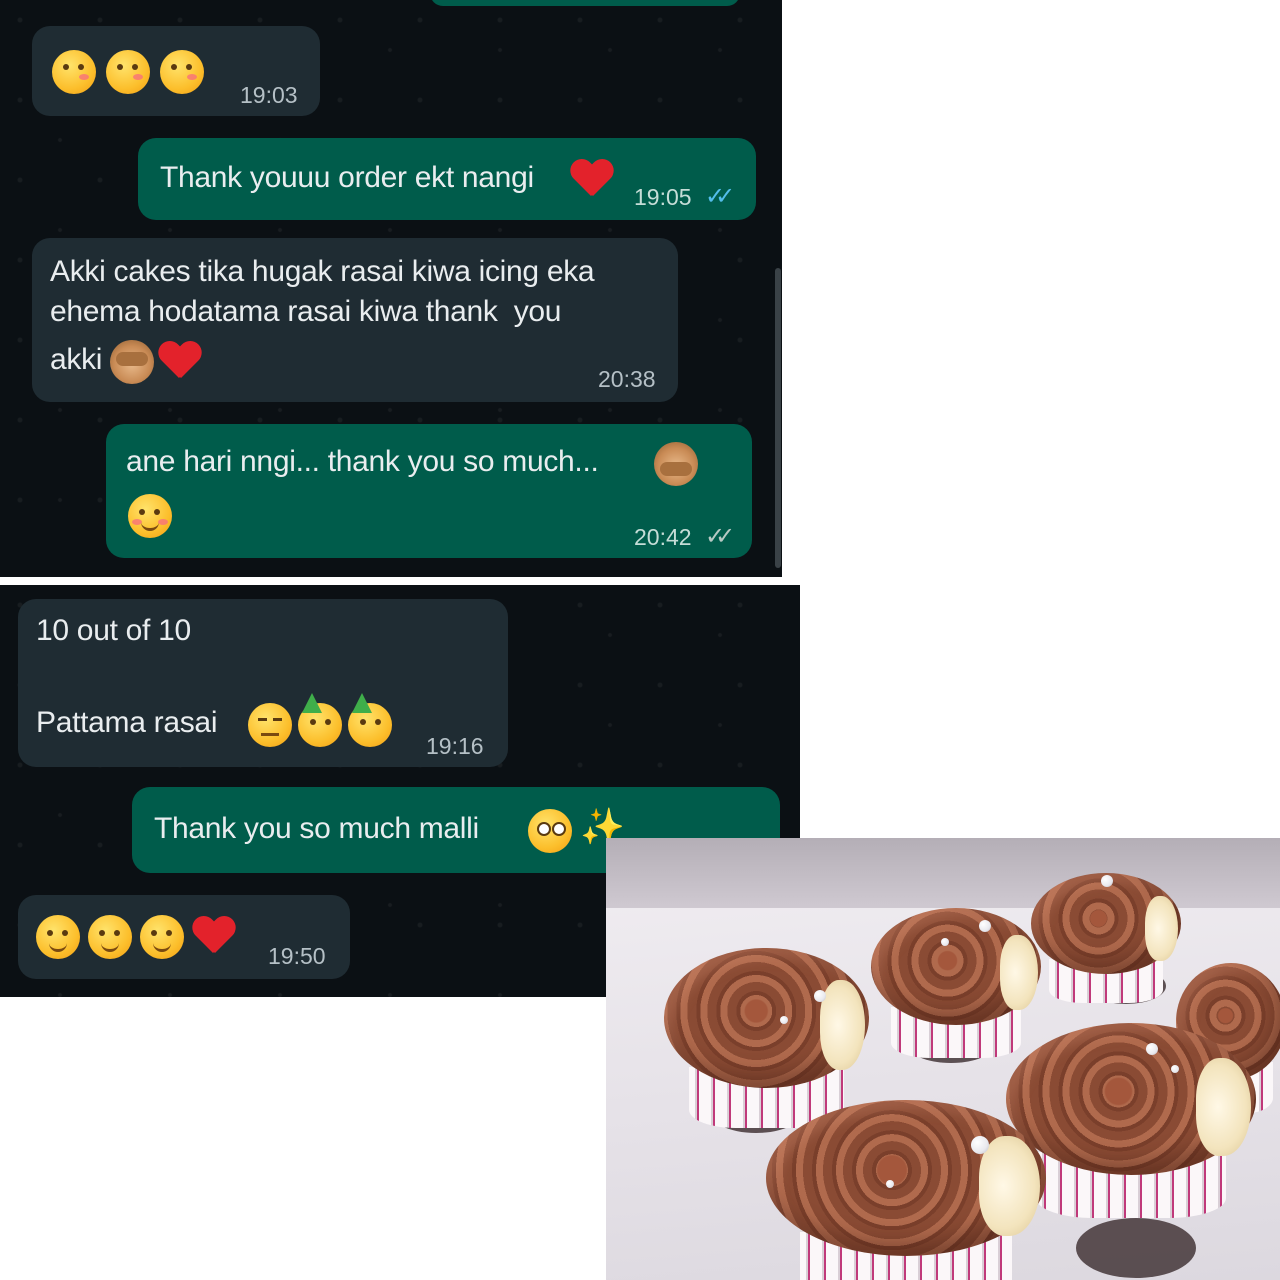  Describe the element at coordinates (270, 725) in the screenshot. I see `confounded-face-icon` at that location.